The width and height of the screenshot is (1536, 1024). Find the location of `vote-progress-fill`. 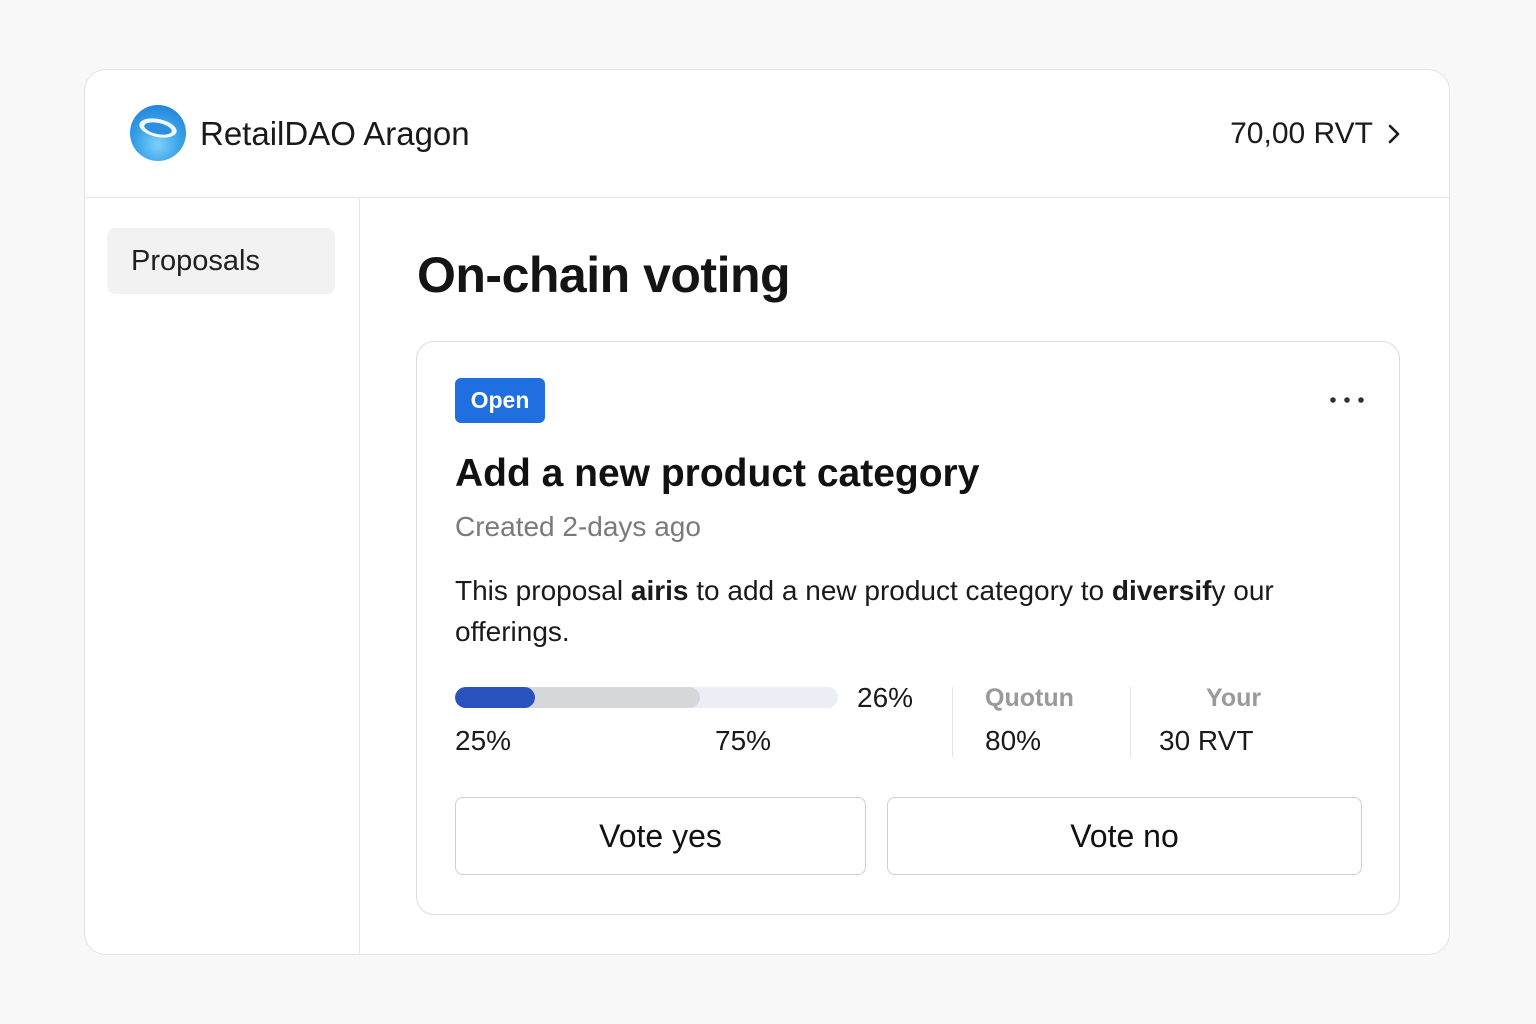

vote-progress-fill is located at coordinates (495, 697).